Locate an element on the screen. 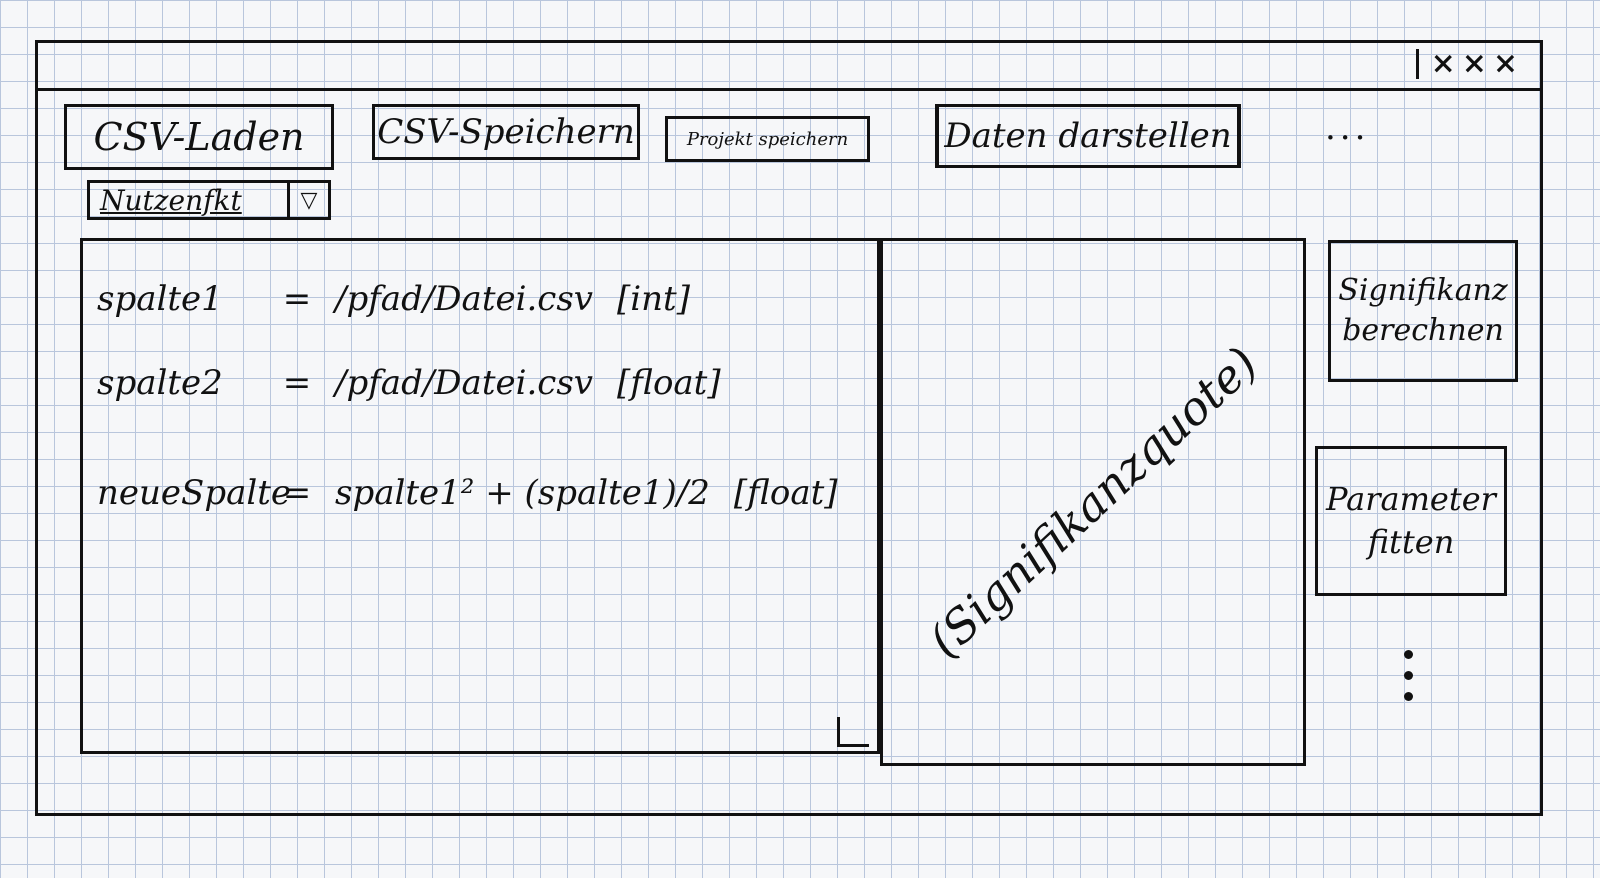 The image size is (1600, 878). column-type: [int] is located at coordinates (653, 299).